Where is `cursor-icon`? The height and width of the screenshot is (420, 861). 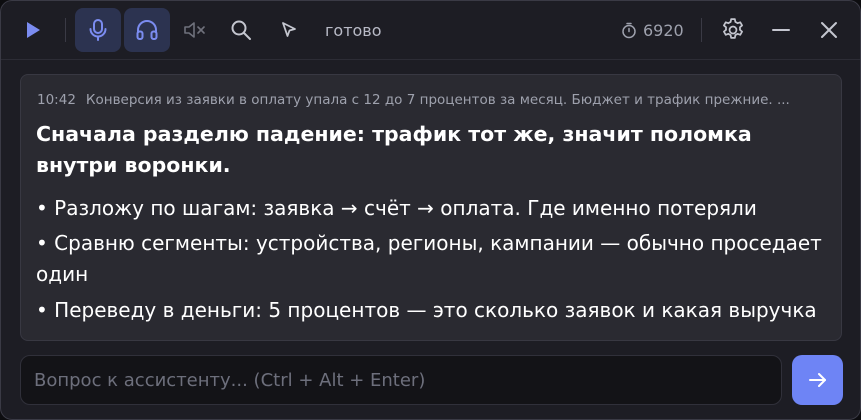 cursor-icon is located at coordinates (289, 29).